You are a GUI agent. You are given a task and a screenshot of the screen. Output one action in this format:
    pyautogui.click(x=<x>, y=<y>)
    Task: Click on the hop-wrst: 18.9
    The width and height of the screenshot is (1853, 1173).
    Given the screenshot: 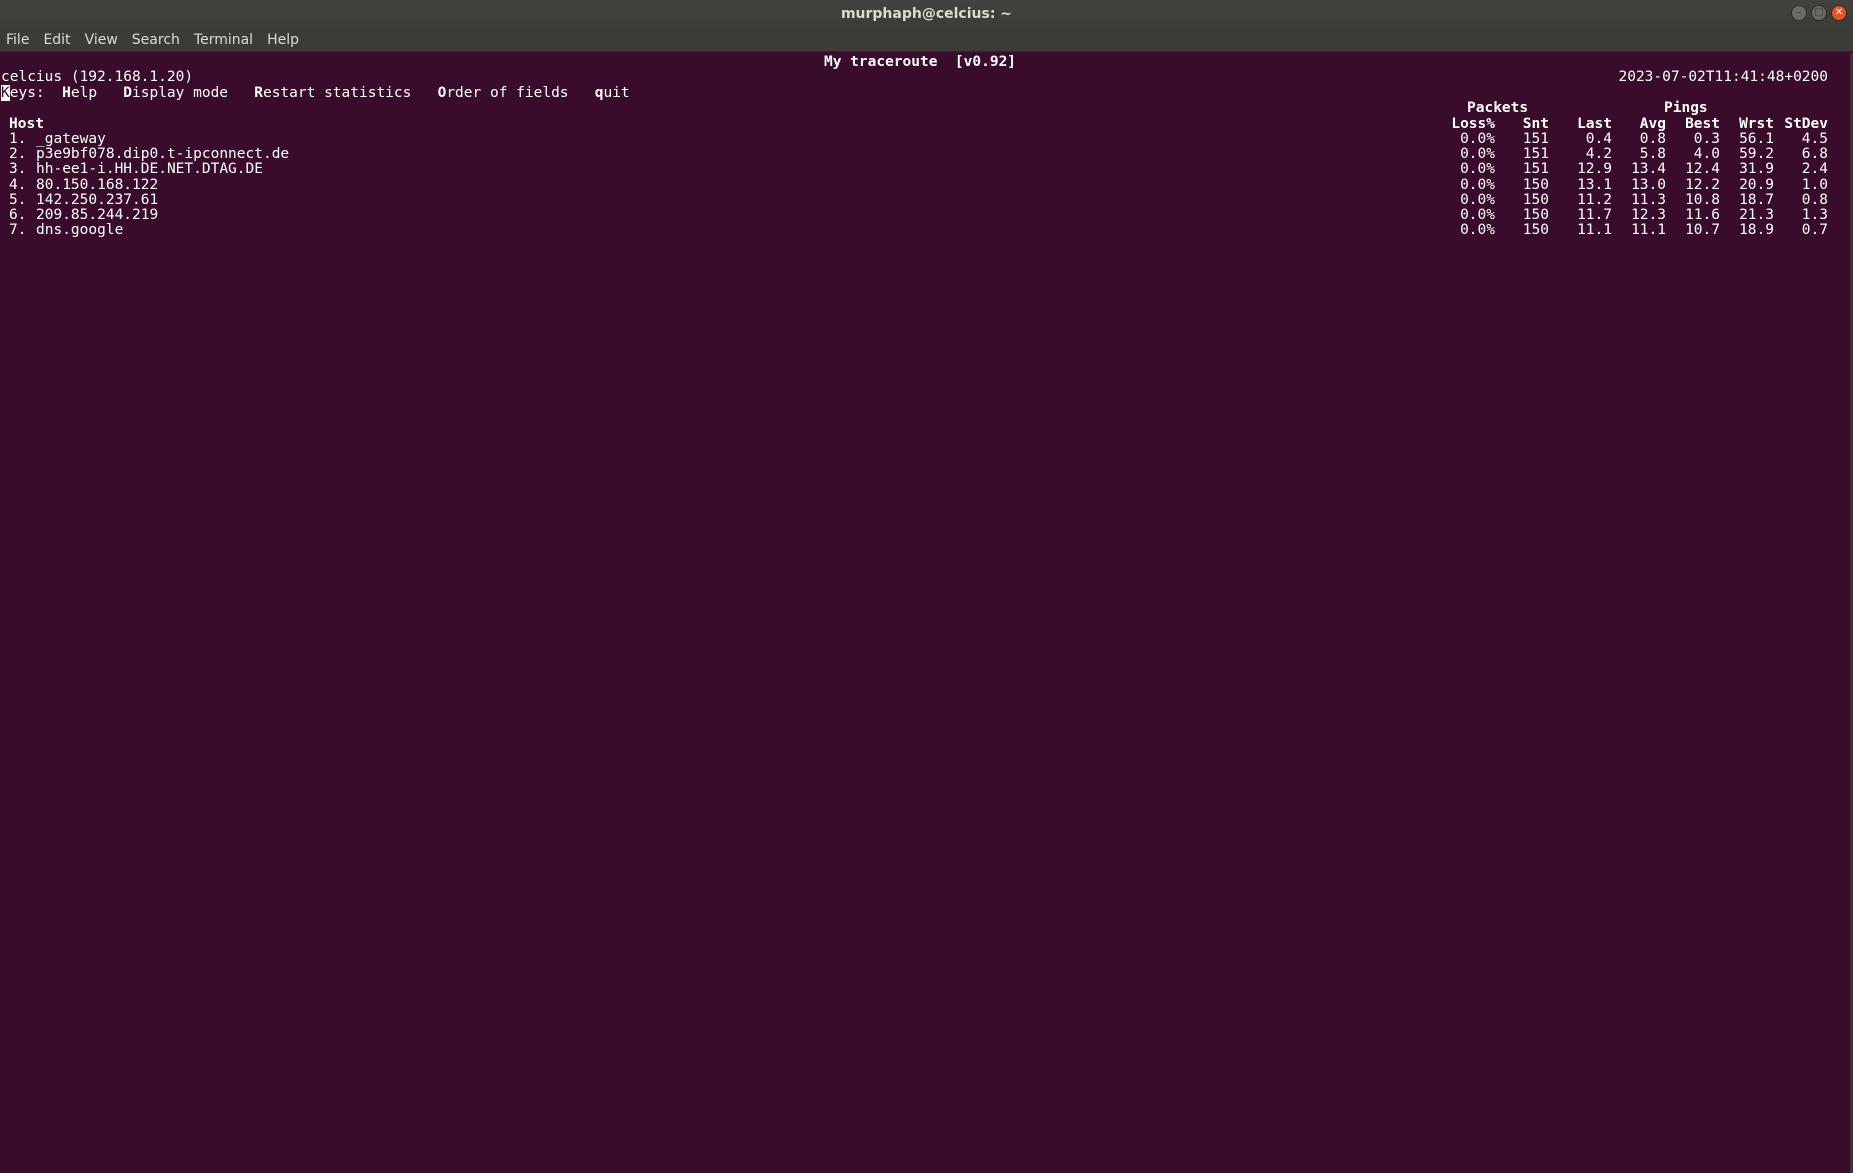 What is the action you would take?
    pyautogui.click(x=1756, y=230)
    